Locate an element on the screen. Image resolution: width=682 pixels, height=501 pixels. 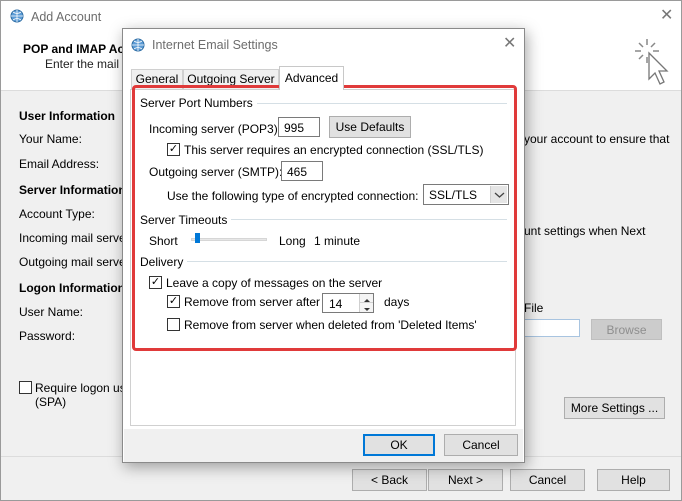
test-settings-text: your account to ensure that is located at coordinates (597, 139).